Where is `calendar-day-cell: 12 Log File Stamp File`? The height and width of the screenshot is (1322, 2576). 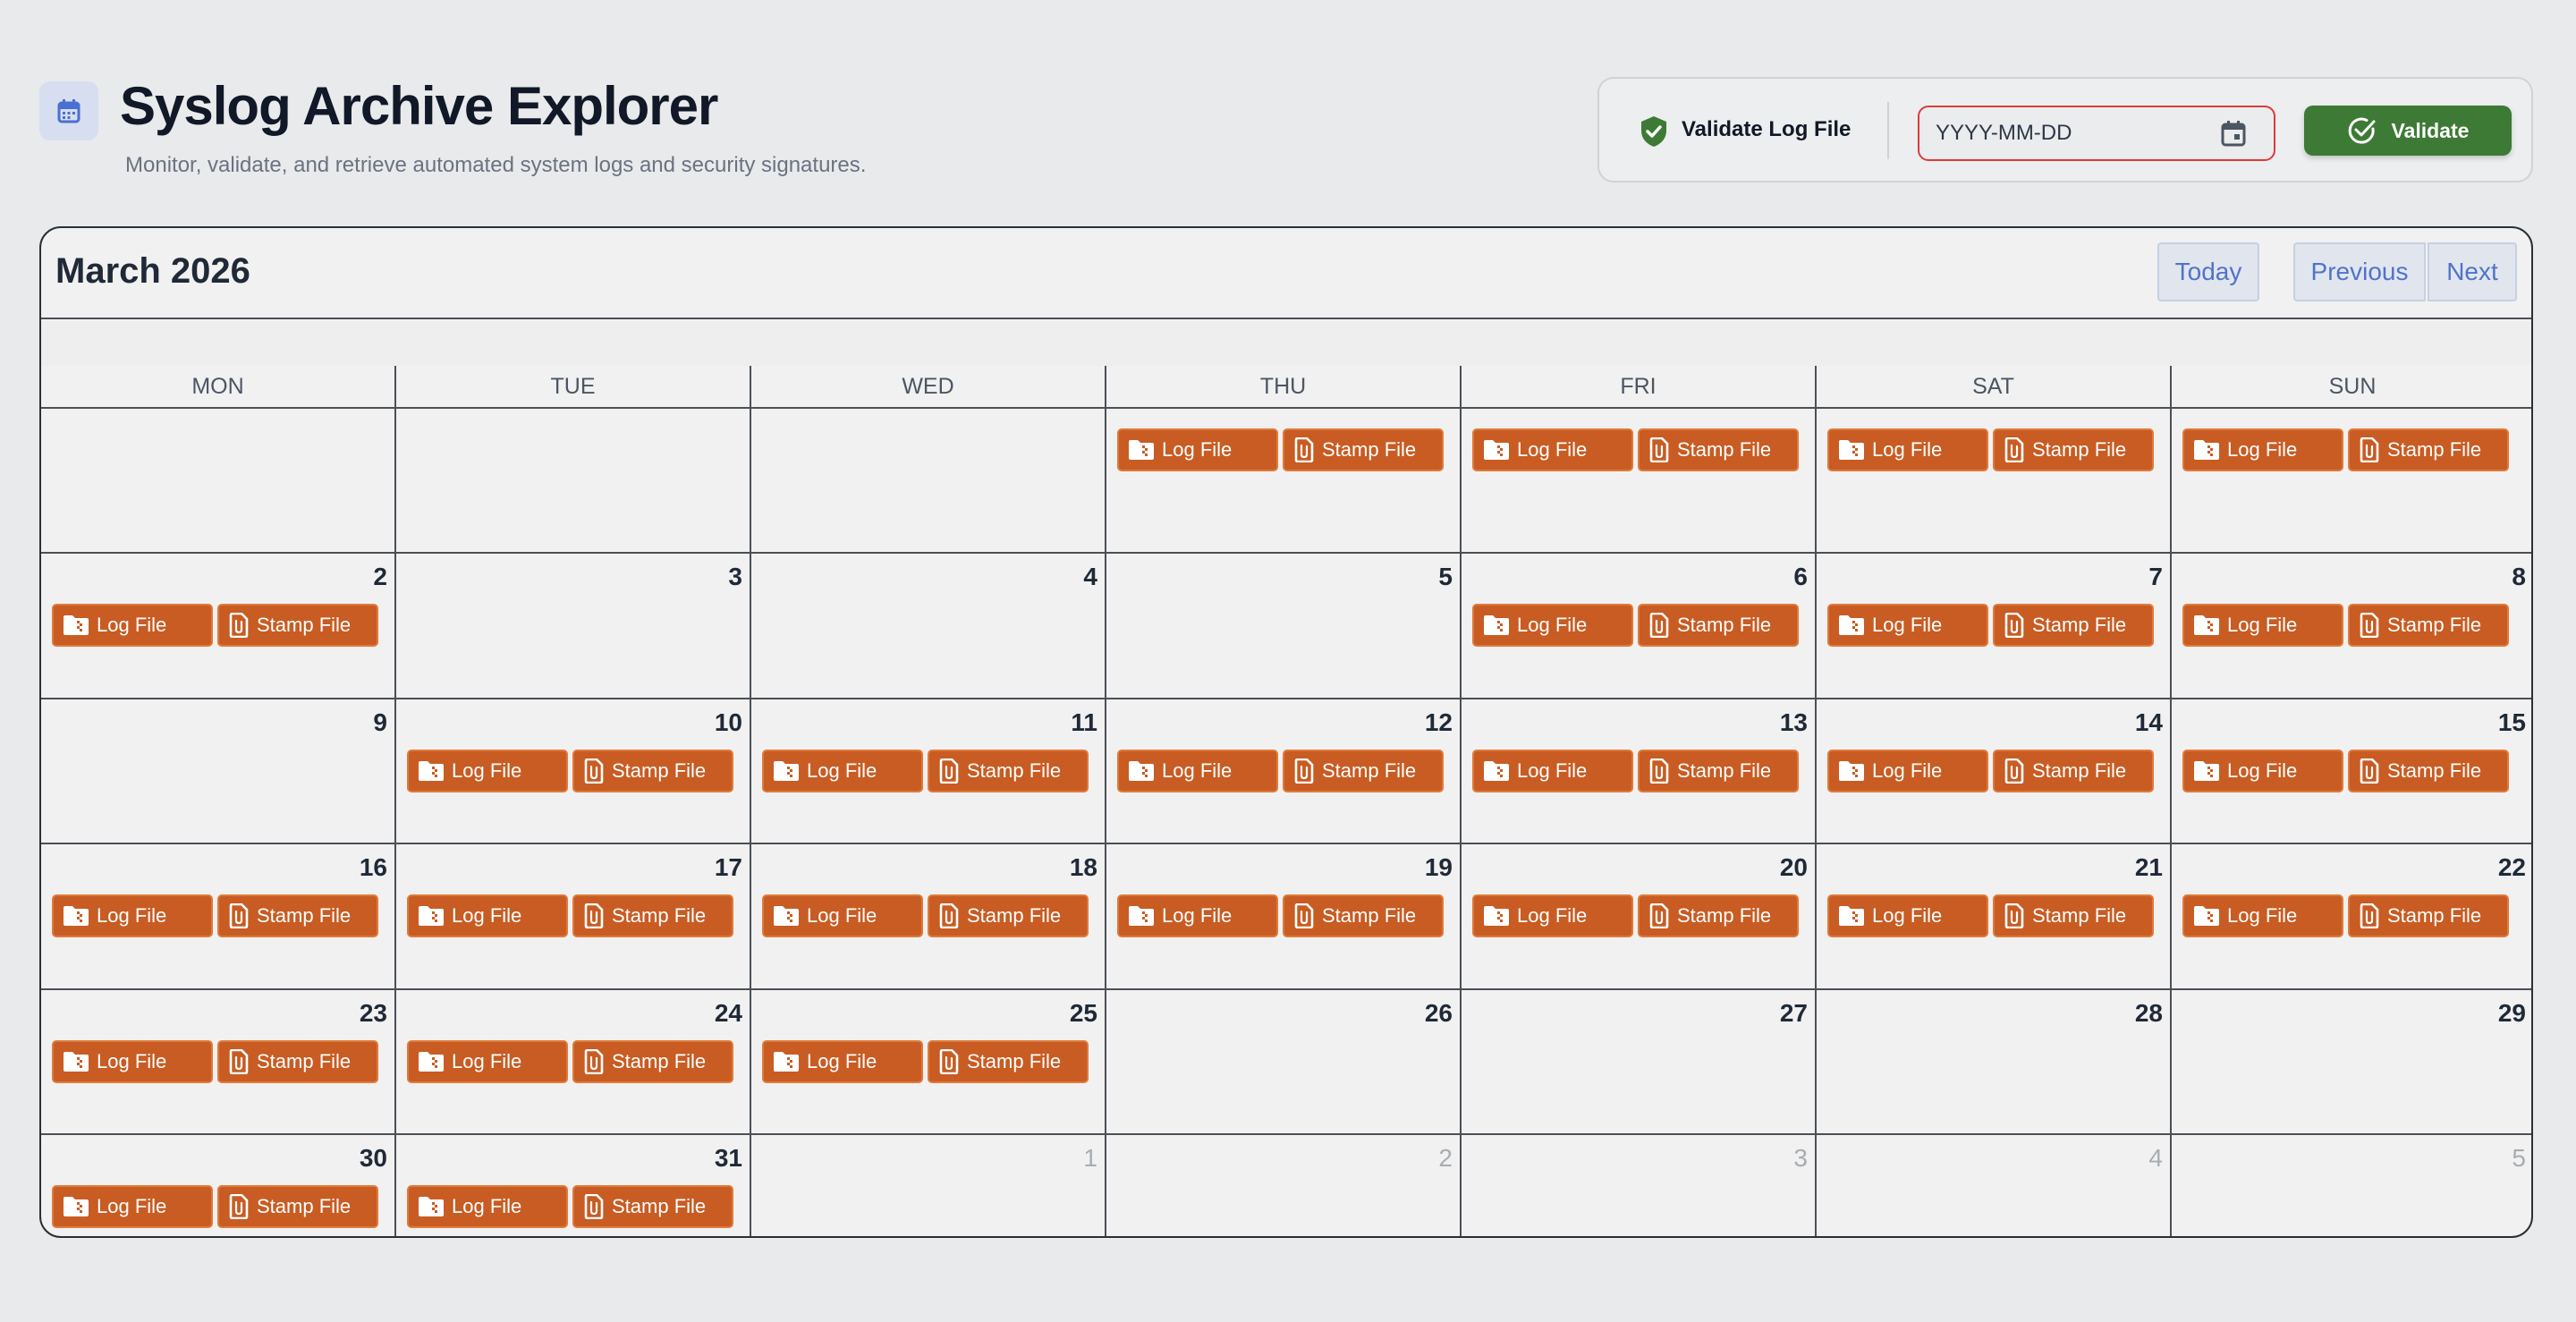 calendar-day-cell: 12 Log File Stamp File is located at coordinates (1284, 772).